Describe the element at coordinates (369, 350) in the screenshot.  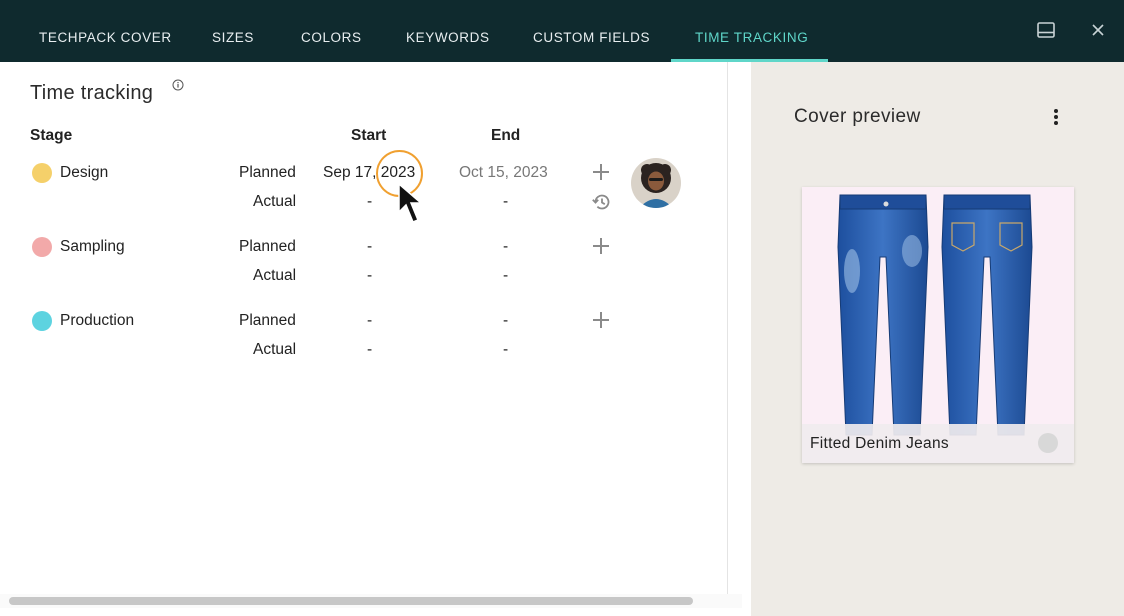
I see `production-actual-start: -` at that location.